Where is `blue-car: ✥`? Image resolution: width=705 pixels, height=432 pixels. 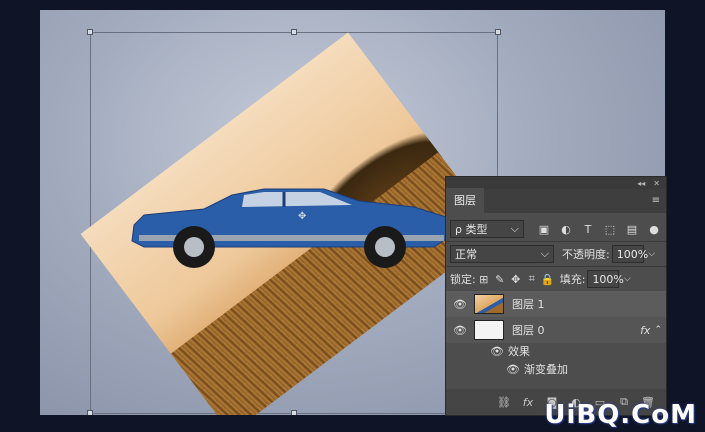
blue-car: ✥ is located at coordinates (290, 228).